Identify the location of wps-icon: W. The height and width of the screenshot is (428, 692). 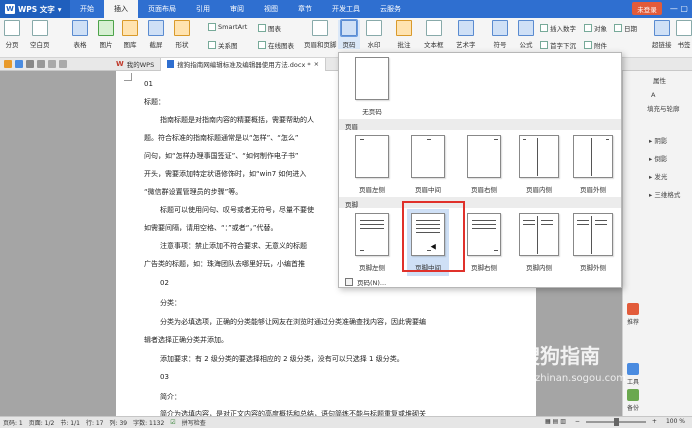
(120, 64).